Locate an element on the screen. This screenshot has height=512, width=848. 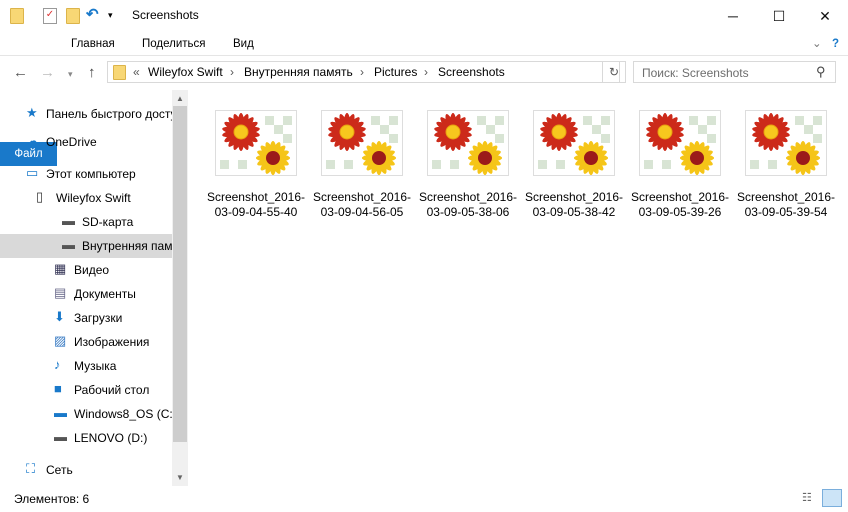
recent-locations-icon: ▾ is located at coordinates (70, 74).